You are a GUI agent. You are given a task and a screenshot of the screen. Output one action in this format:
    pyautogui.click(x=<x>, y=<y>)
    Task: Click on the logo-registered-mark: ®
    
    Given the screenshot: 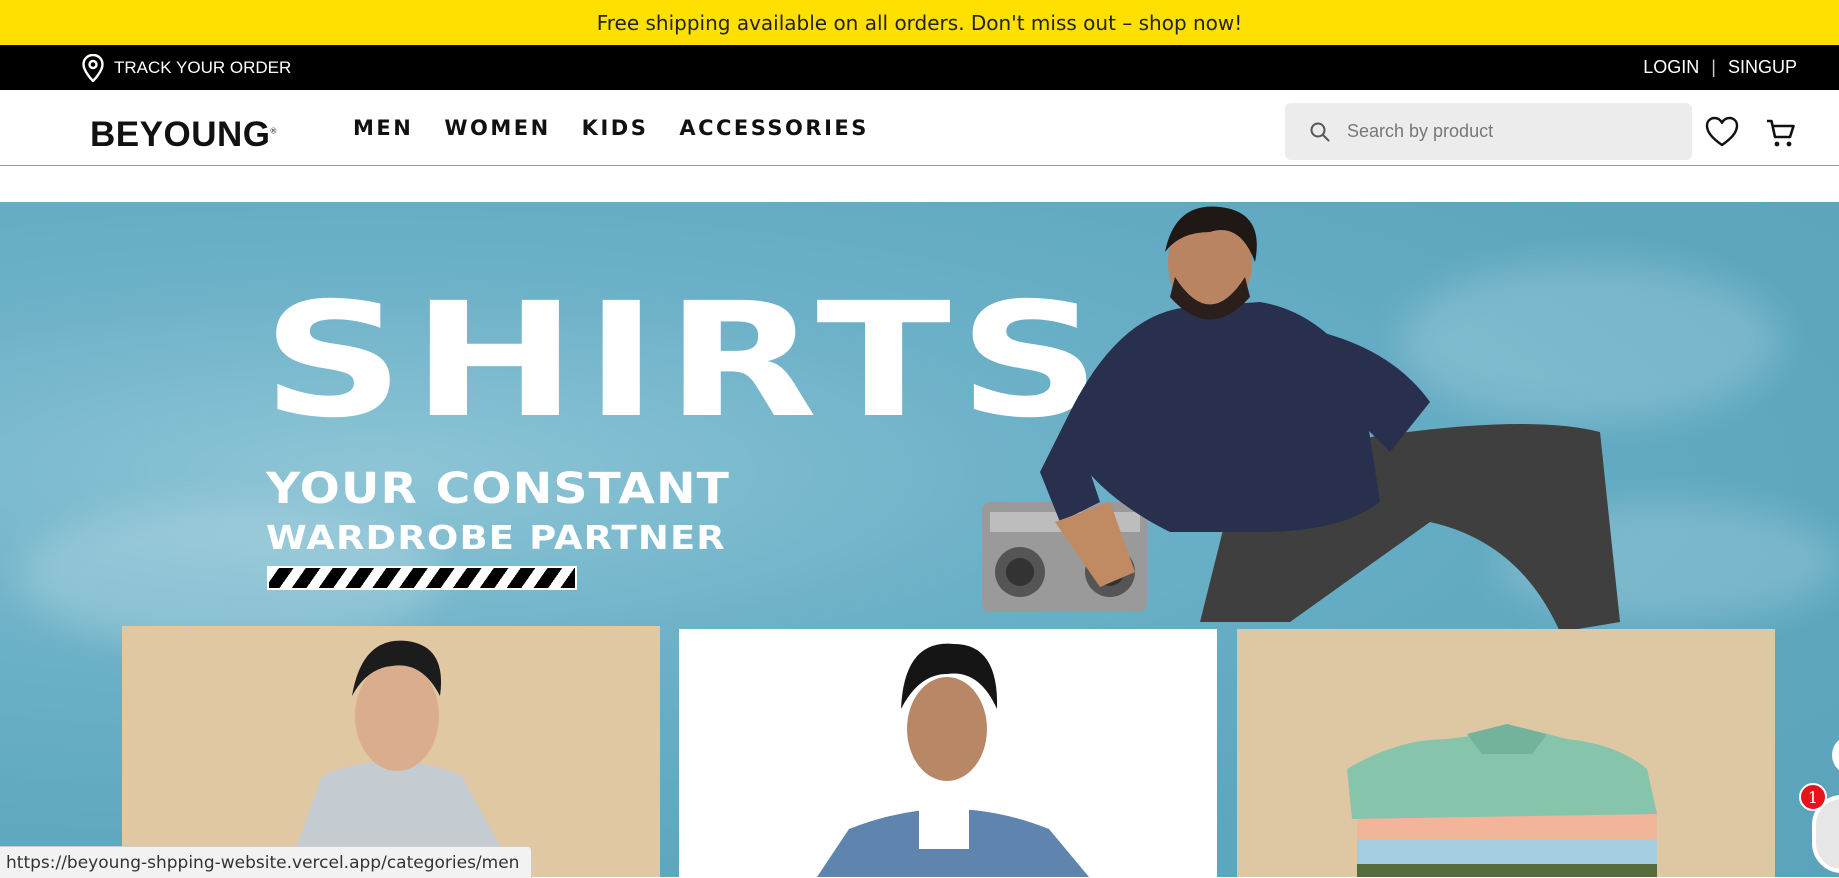 What is the action you would take?
    pyautogui.click(x=273, y=131)
    